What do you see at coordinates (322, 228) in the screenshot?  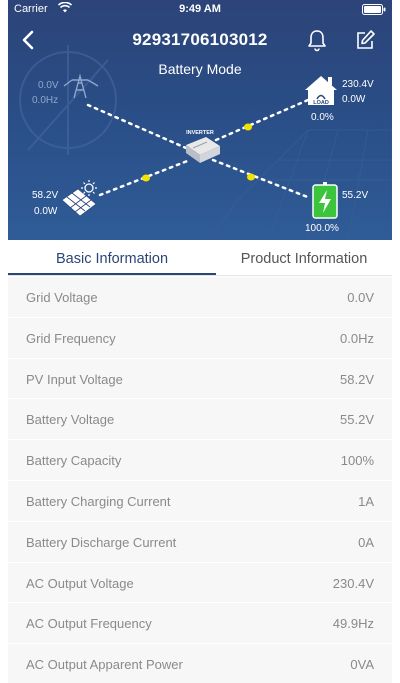 I see `battery-percent-readout: 100.0%` at bounding box center [322, 228].